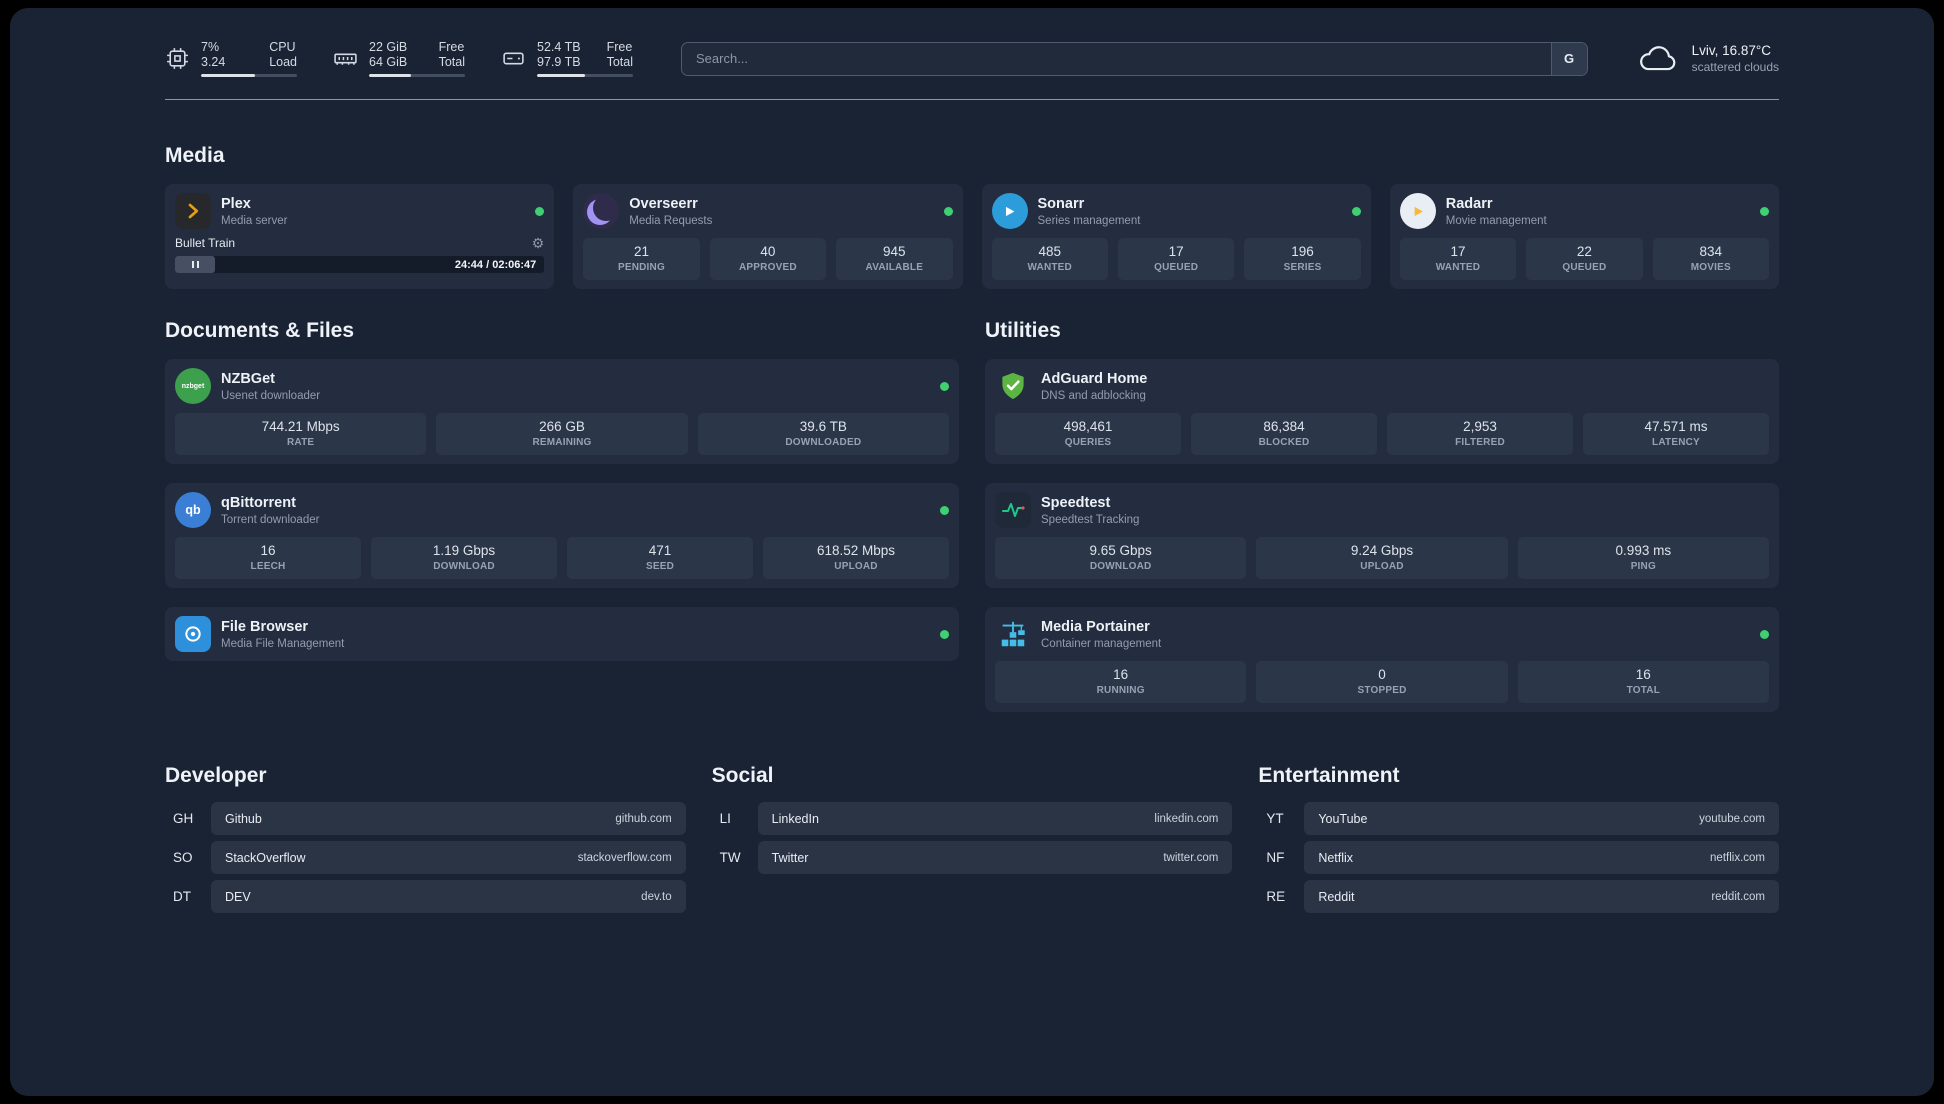 Image resolution: width=1944 pixels, height=1104 pixels. I want to click on search-provider-button: G, so click(1568, 58).